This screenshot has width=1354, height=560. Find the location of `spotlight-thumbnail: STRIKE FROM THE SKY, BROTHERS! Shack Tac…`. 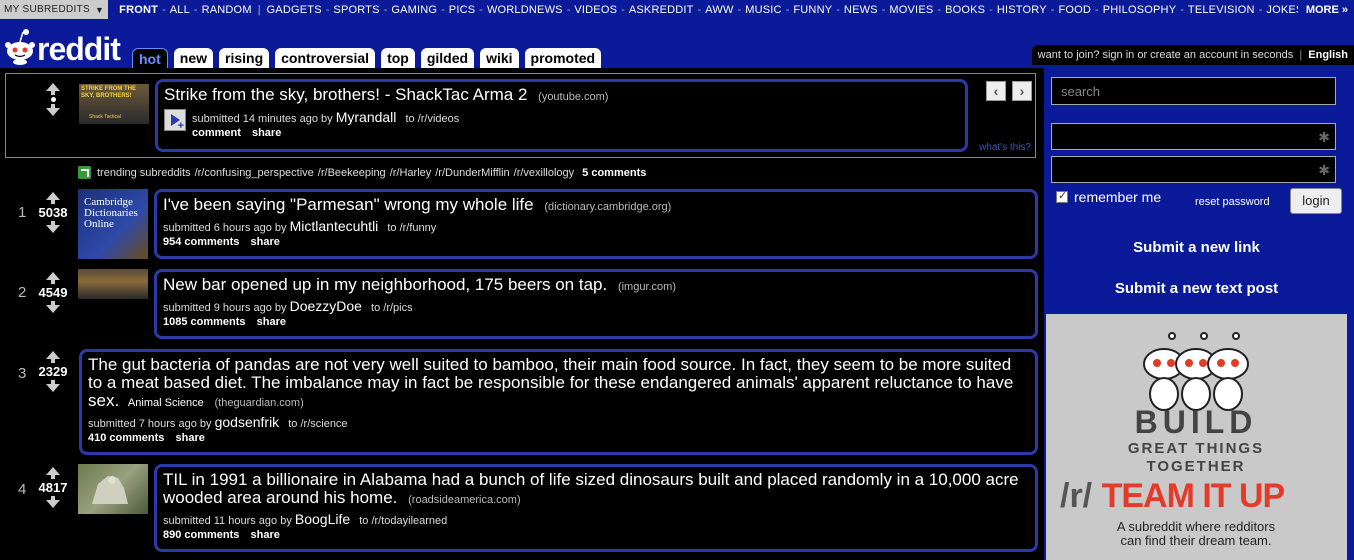

spotlight-thumbnail: STRIKE FROM THE SKY, BROTHERS! Shack Tac… is located at coordinates (114, 104).